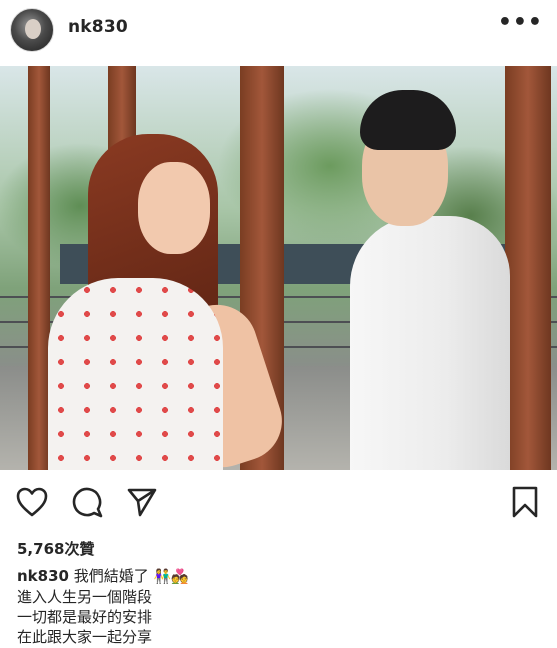 This screenshot has height=648, width=557. I want to click on action-bar, so click(278, 504).